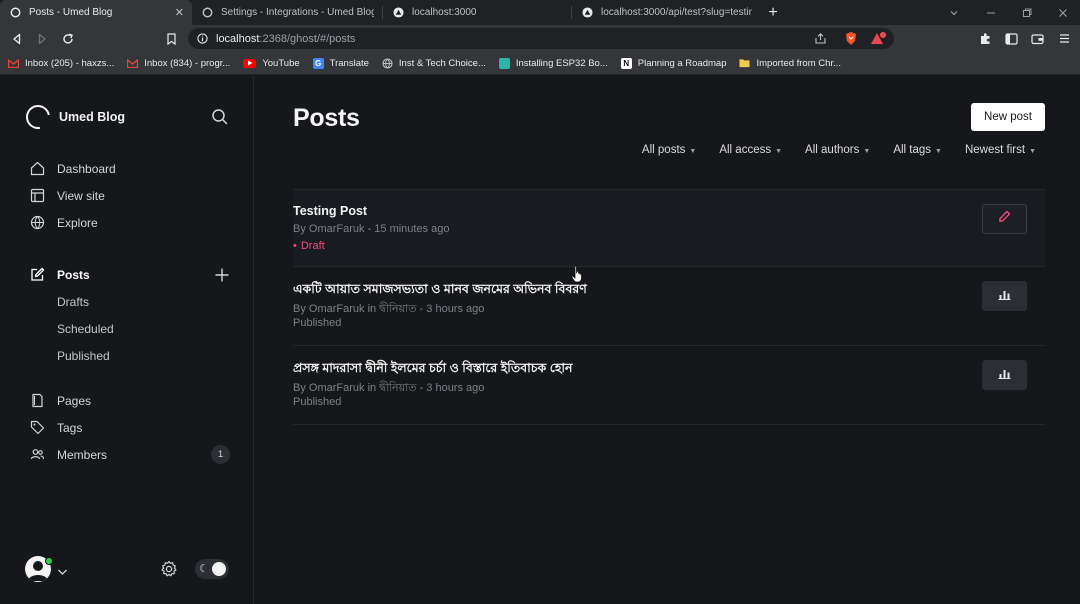 The height and width of the screenshot is (604, 1080). I want to click on site-info-icon, so click(202, 38).